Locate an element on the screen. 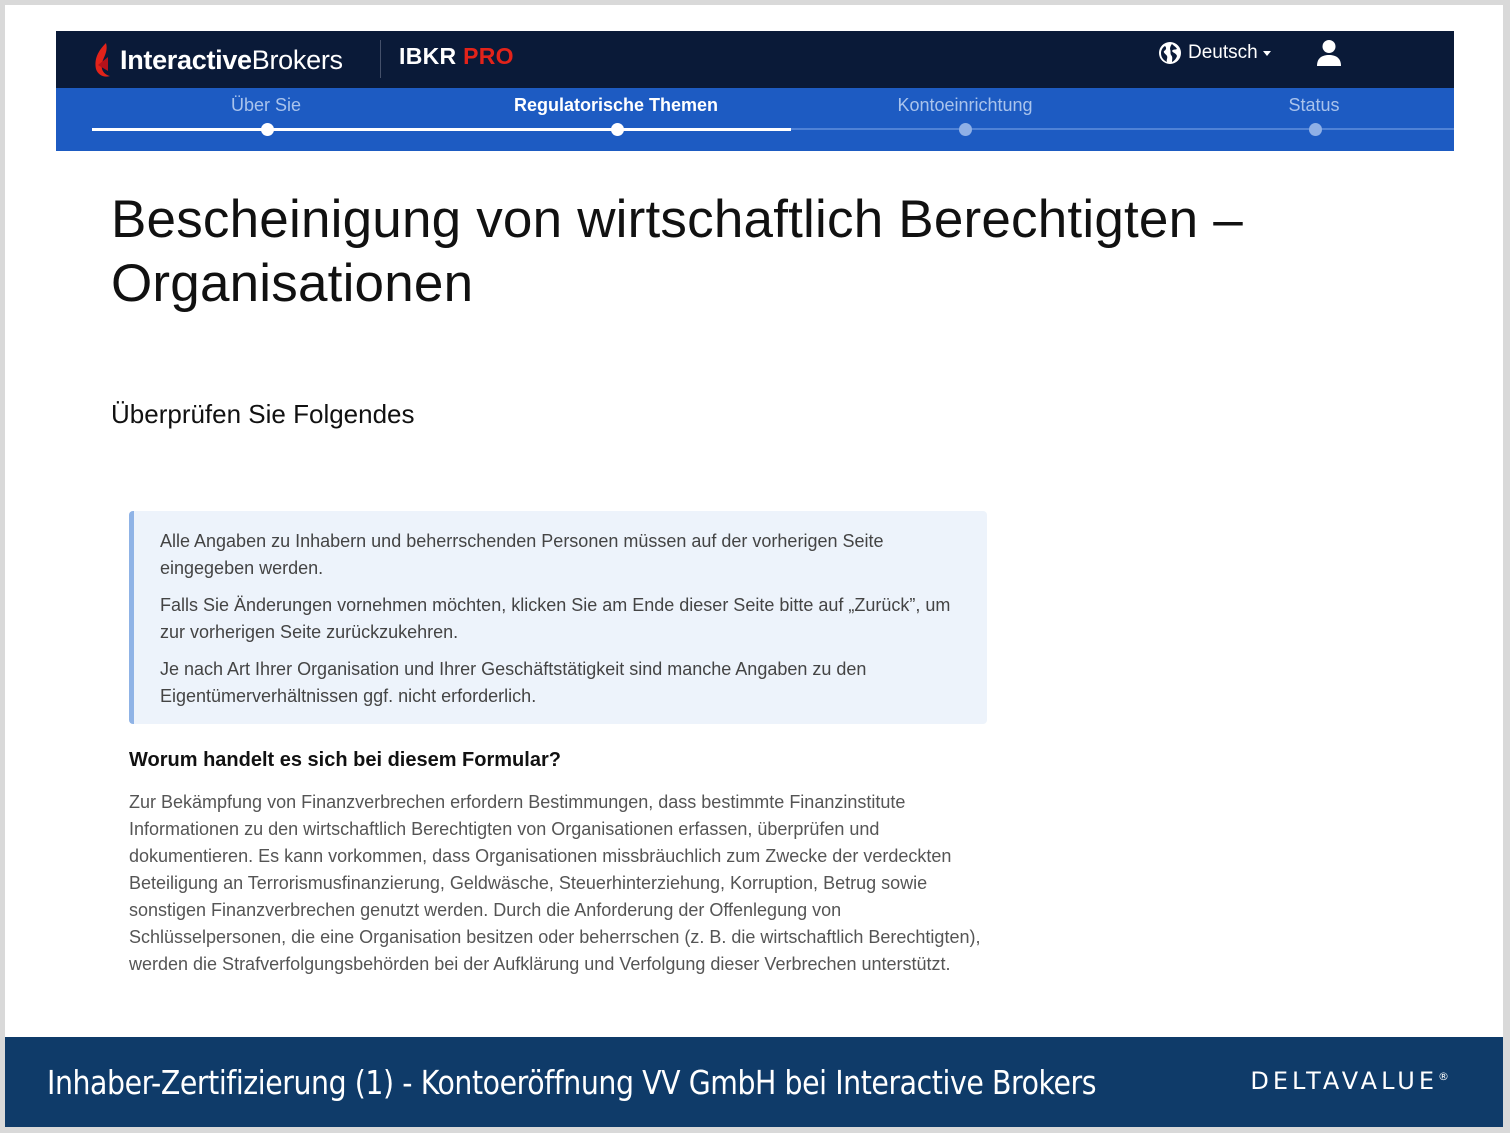 The image size is (1510, 1133). language-label: Deutsch is located at coordinates (1223, 52).